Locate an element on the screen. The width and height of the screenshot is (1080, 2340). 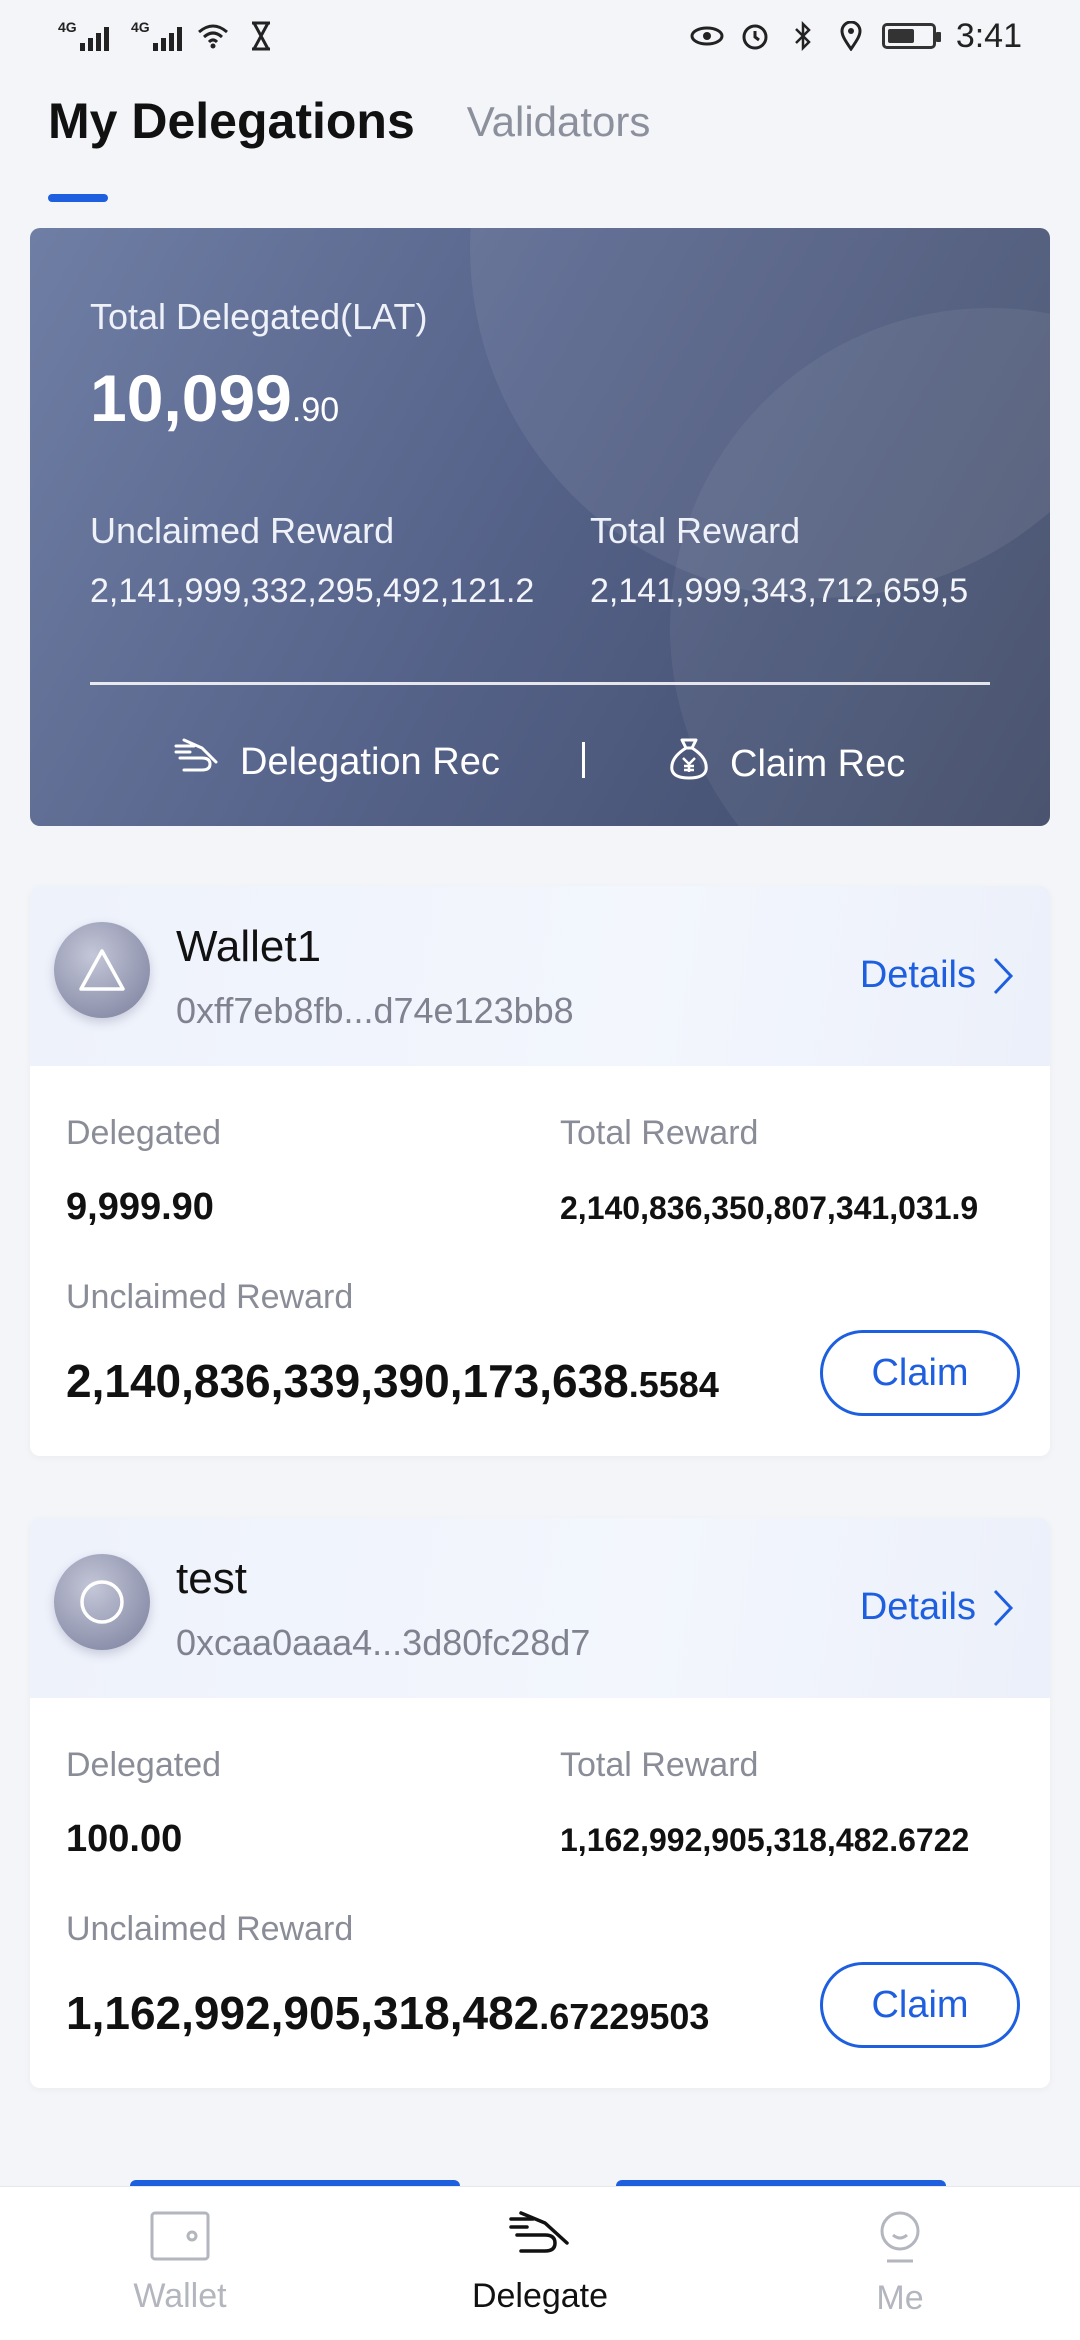
status-left: 4G 4G is located at coordinates (168, 36).